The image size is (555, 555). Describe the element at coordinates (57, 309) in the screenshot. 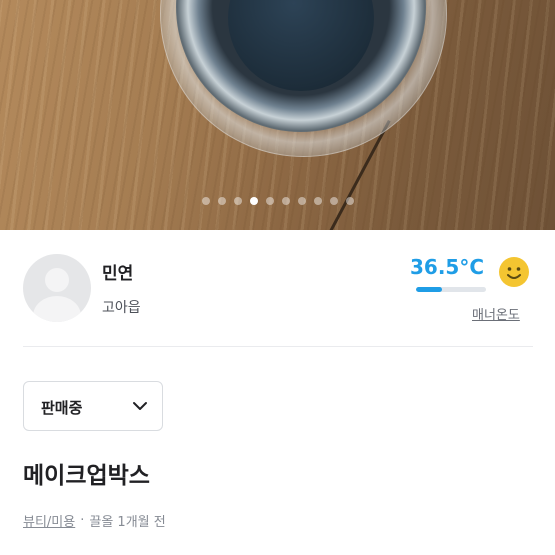

I see `avatar-body` at that location.